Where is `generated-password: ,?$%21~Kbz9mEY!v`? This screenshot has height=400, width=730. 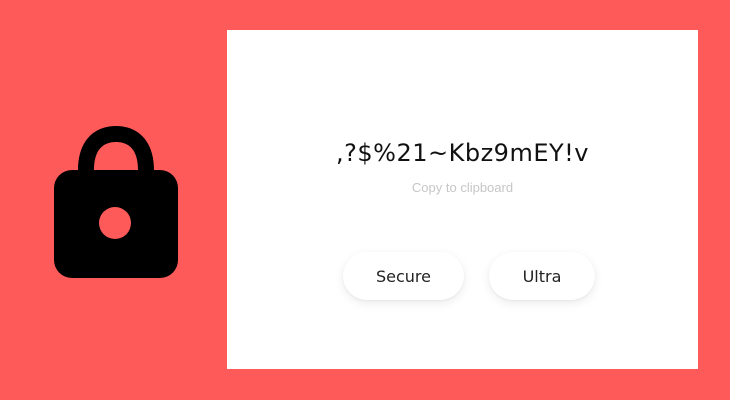 generated-password: ,?$%21~Kbz9mEY!v is located at coordinates (462, 153).